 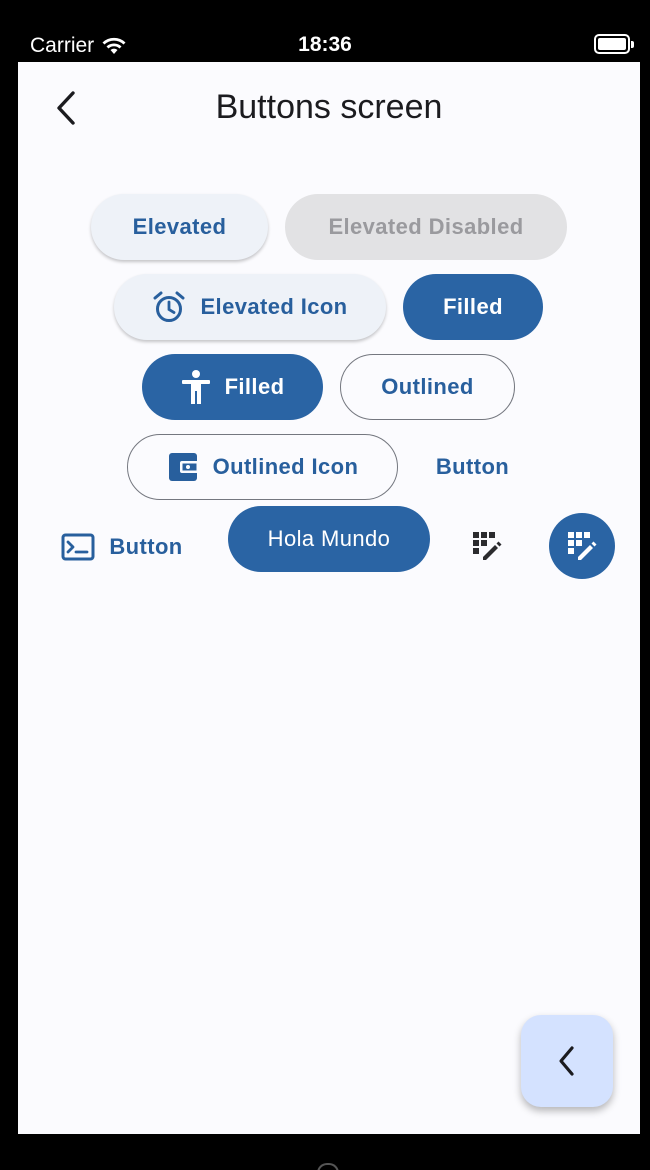 I want to click on filled-button-label: Filled, so click(x=473, y=306).